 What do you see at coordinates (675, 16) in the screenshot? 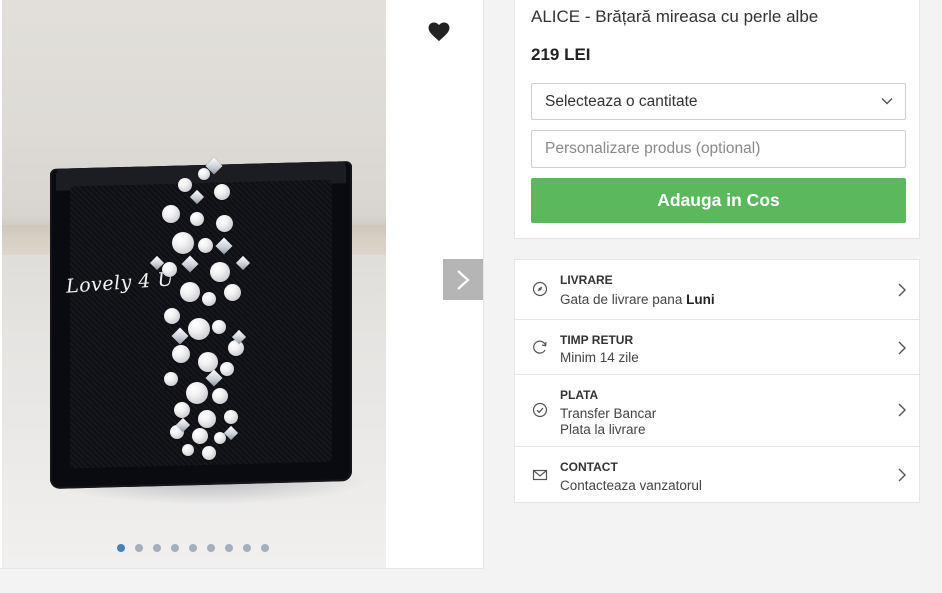
I see `product-title: ALICE - Brățară mireasa cu perle albe` at bounding box center [675, 16].